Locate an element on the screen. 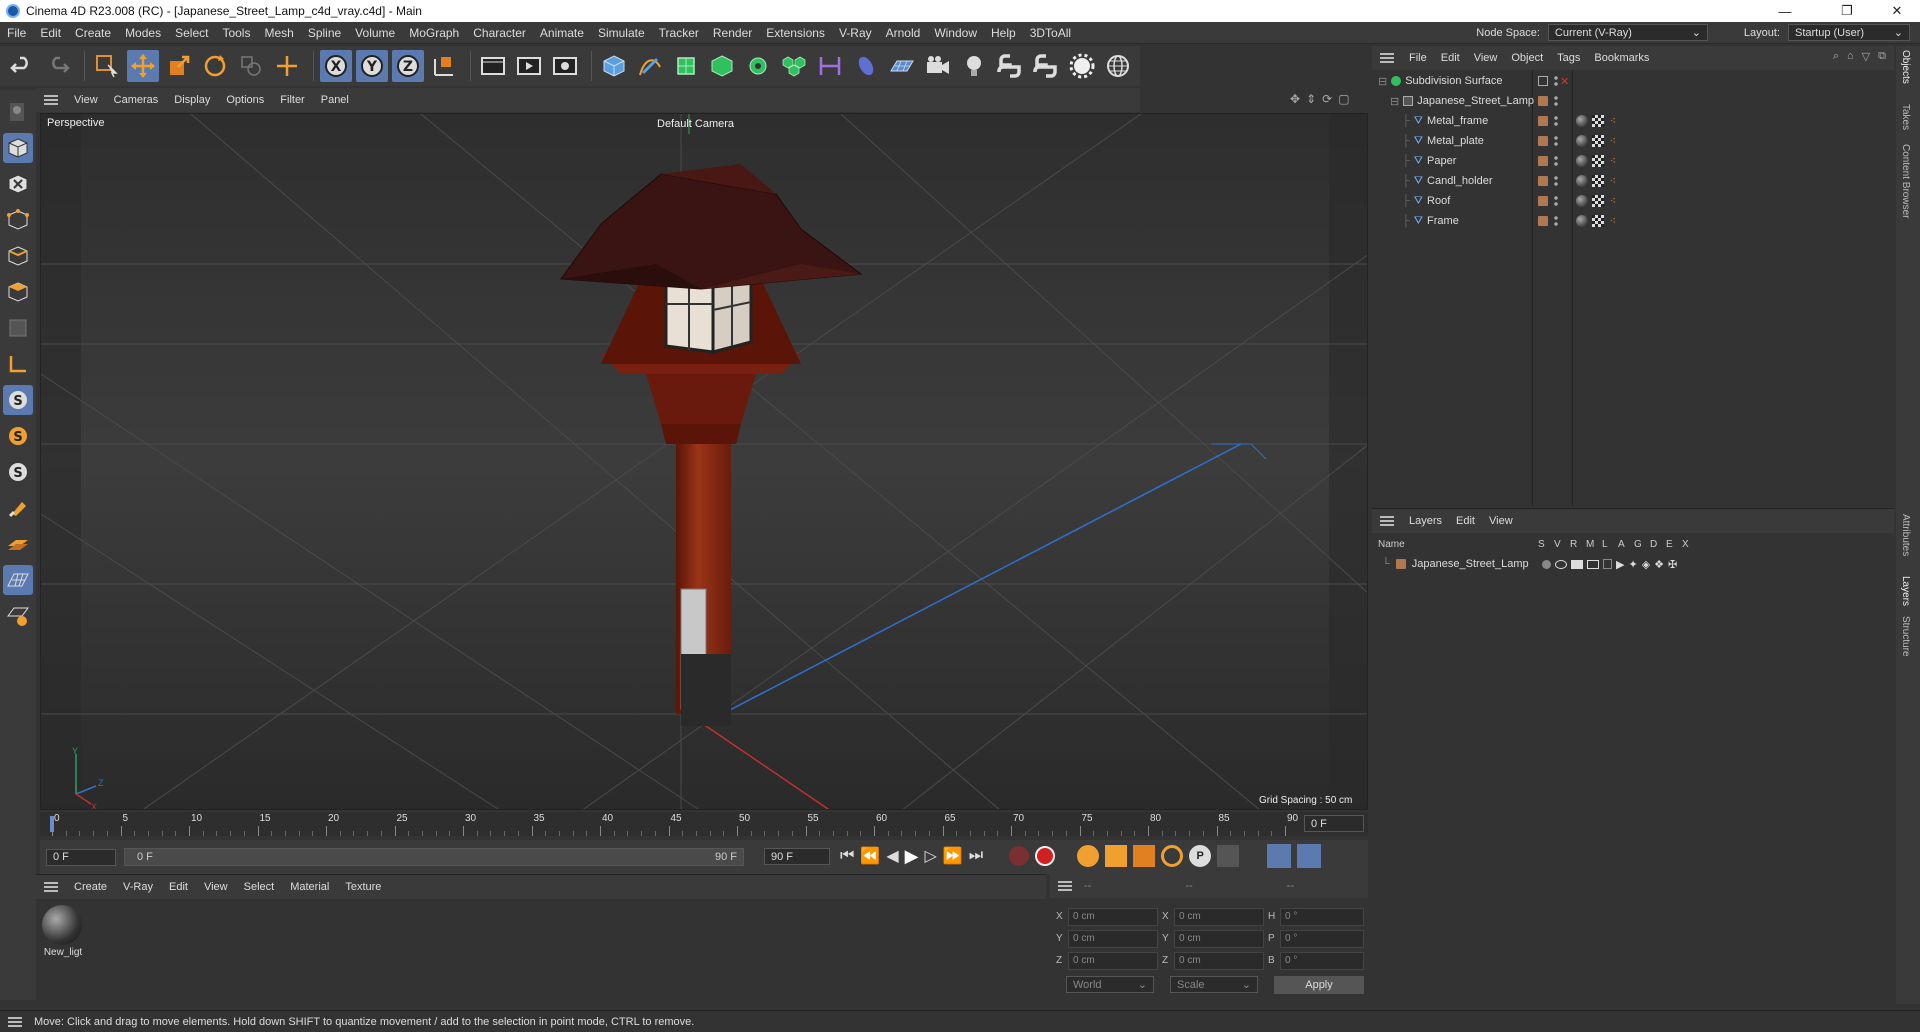 The width and height of the screenshot is (1920, 1032). redo-button is located at coordinates (58, 66).